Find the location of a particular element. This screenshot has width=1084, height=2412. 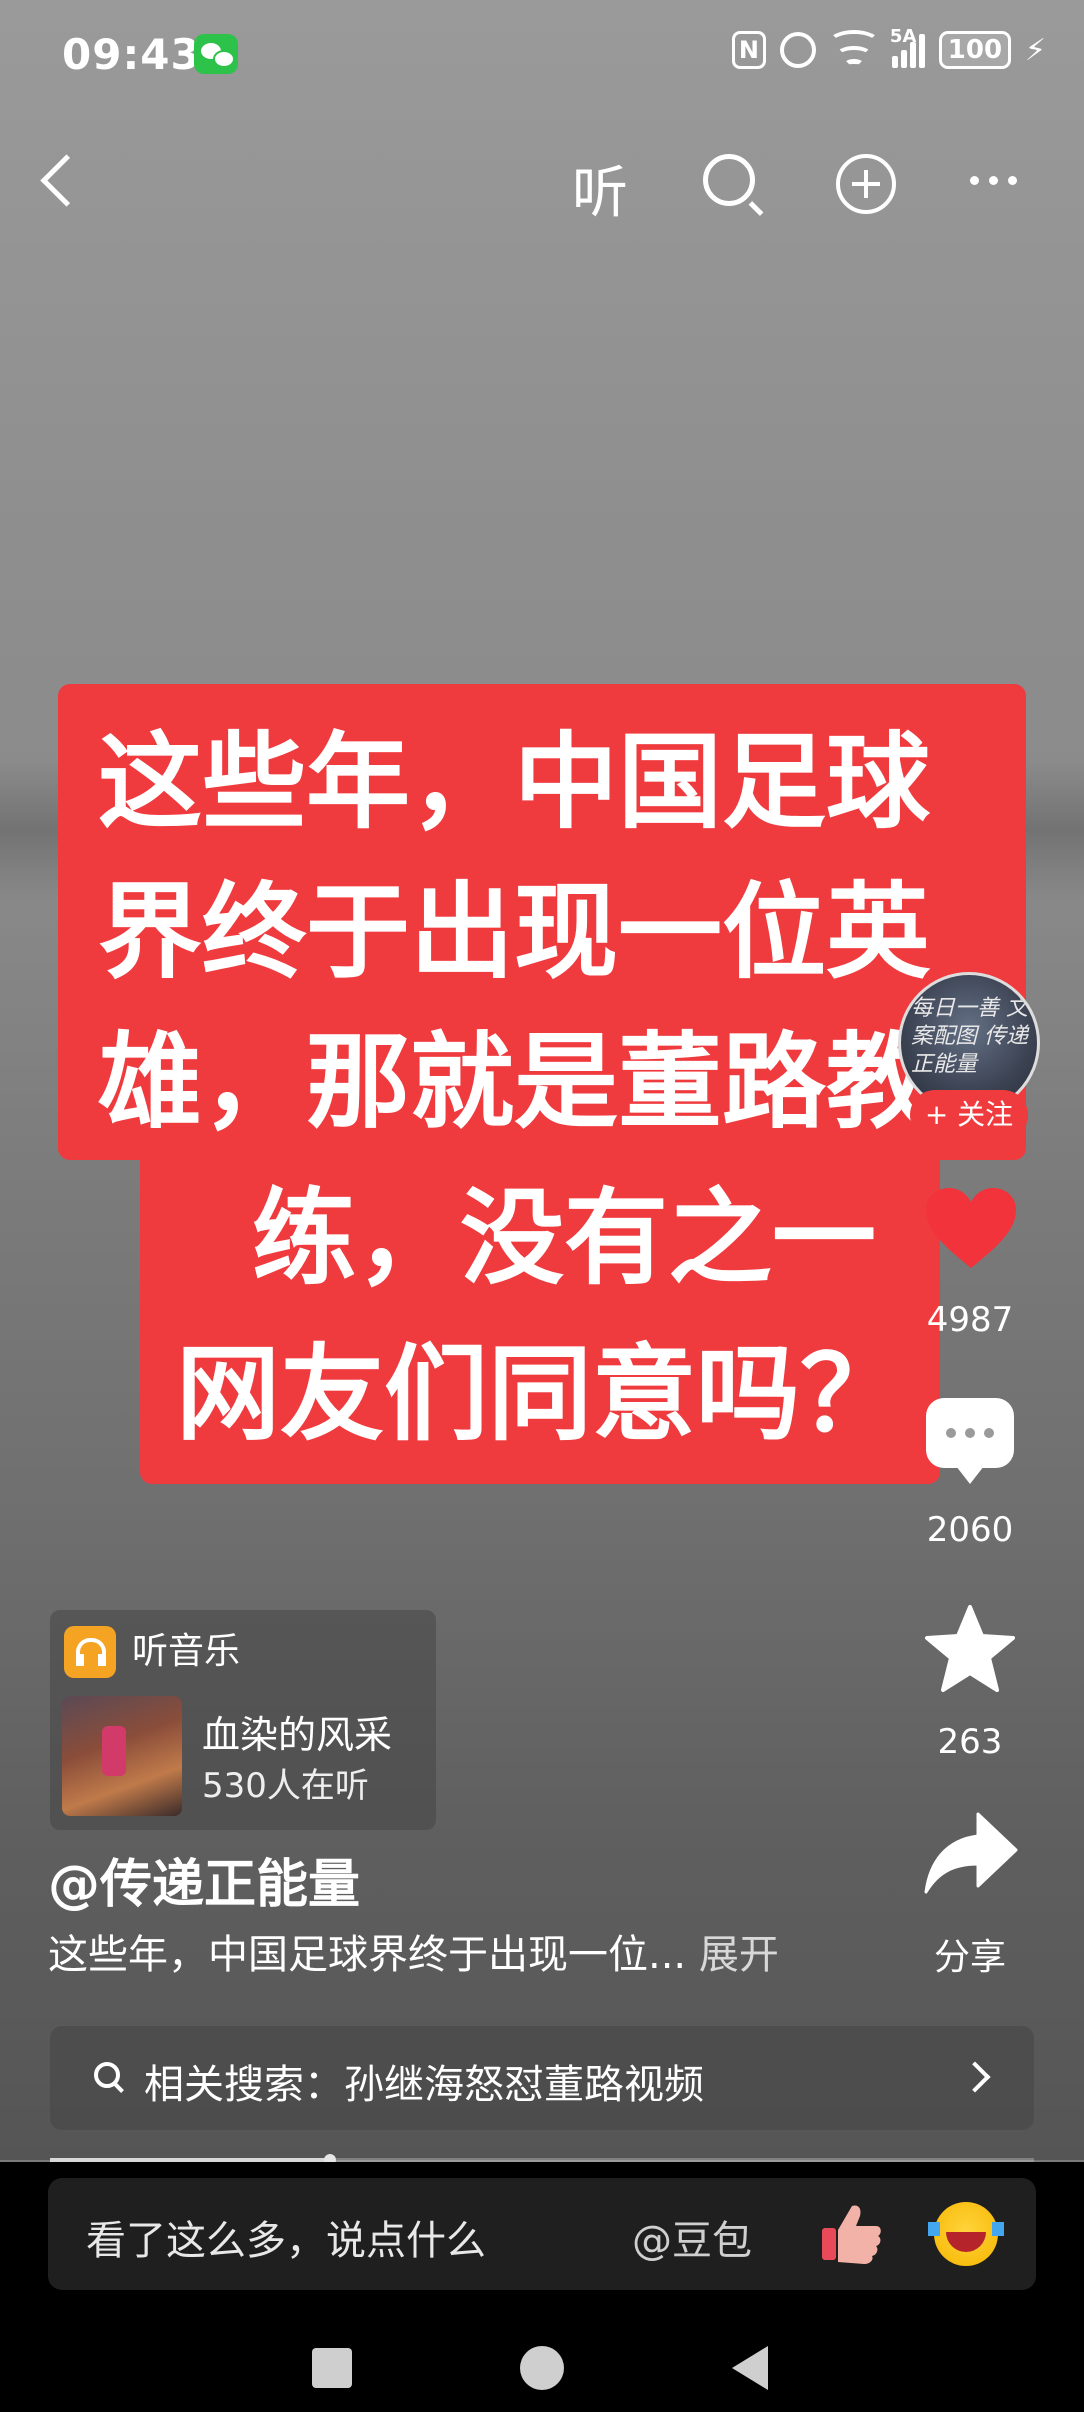

caption-line: 这些年，中国足球 is located at coordinates (514, 782).